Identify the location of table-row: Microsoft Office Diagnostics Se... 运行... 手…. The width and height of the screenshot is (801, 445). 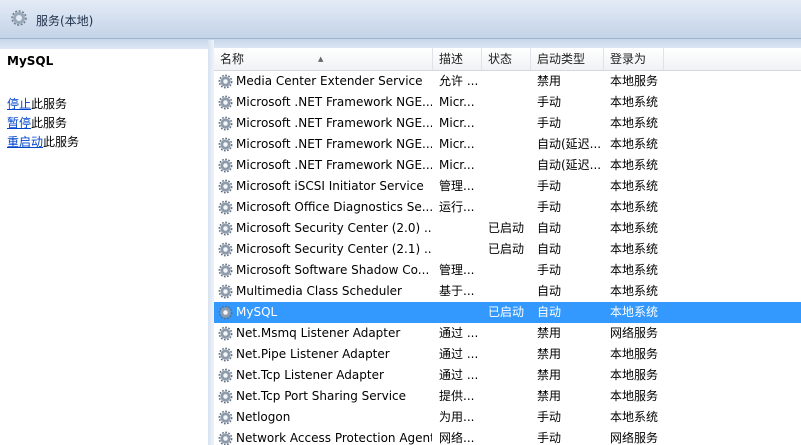
(507, 207).